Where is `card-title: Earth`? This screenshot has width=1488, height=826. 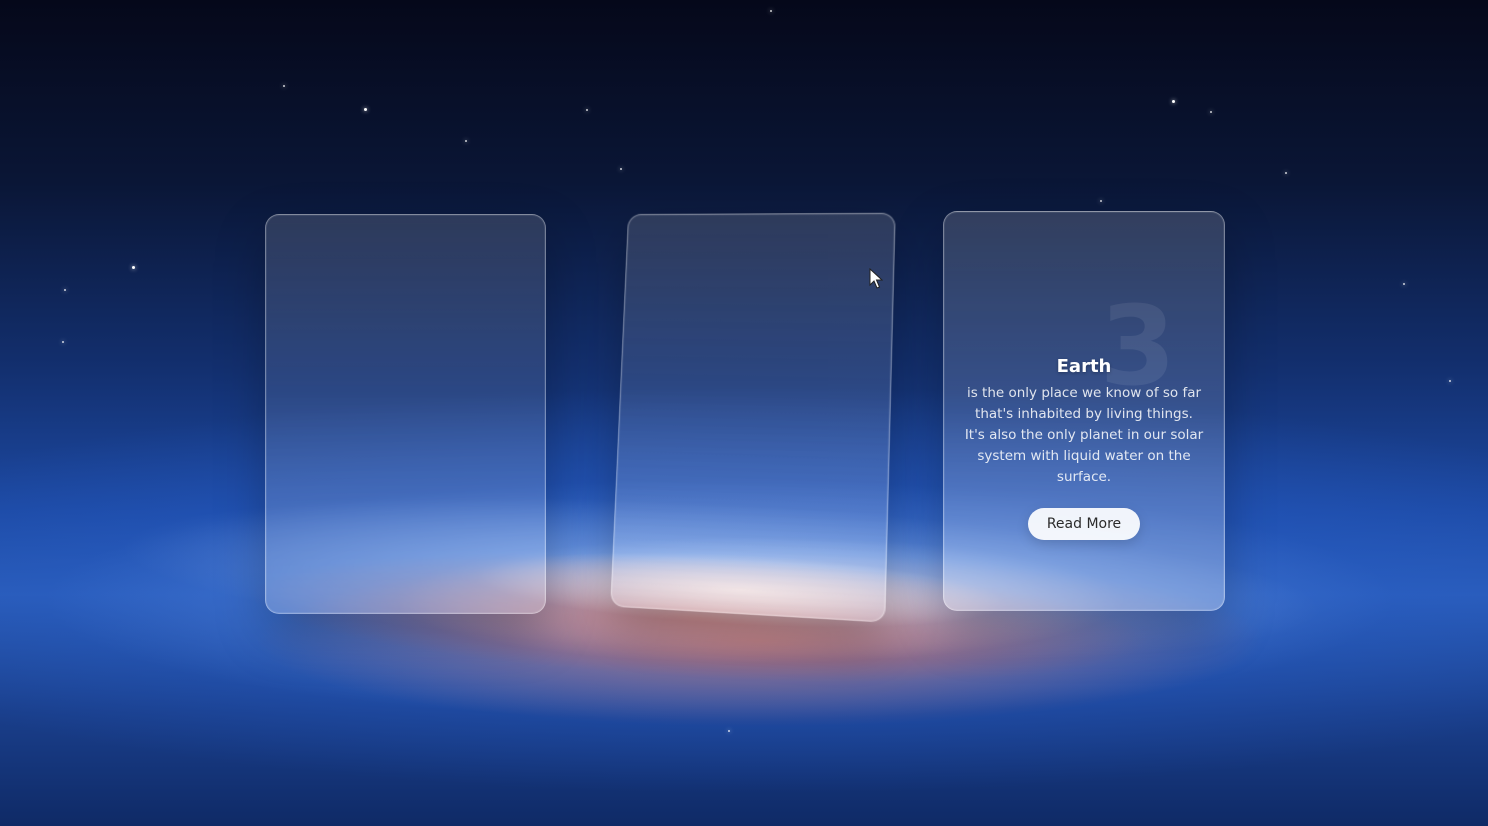 card-title: Earth is located at coordinates (1084, 366).